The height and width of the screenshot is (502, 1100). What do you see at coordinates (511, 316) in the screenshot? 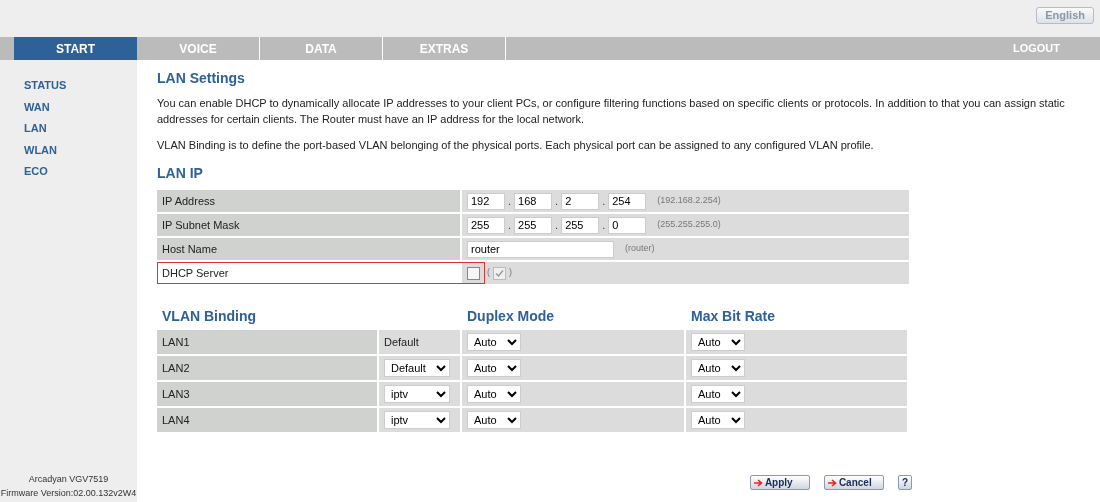
I see `column-heading: Duplex Mode` at bounding box center [511, 316].